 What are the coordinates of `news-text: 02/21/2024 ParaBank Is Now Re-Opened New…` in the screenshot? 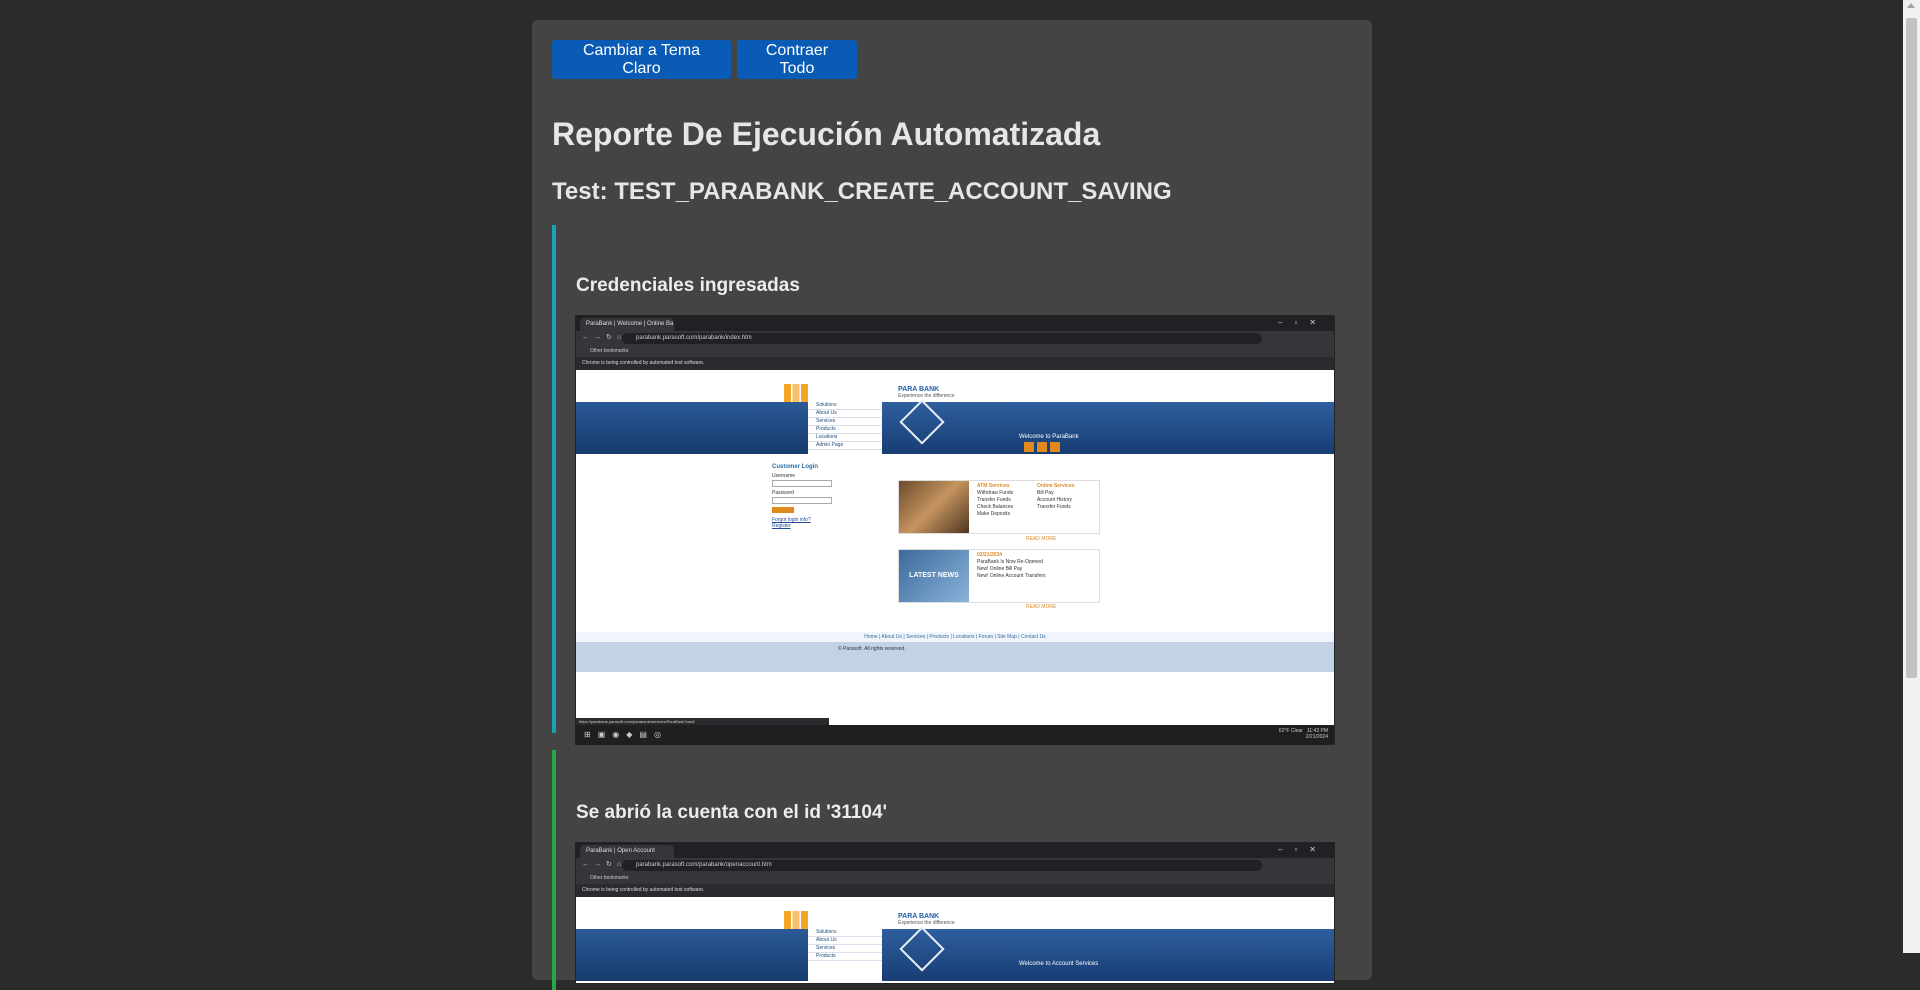 It's located at (1011, 566).